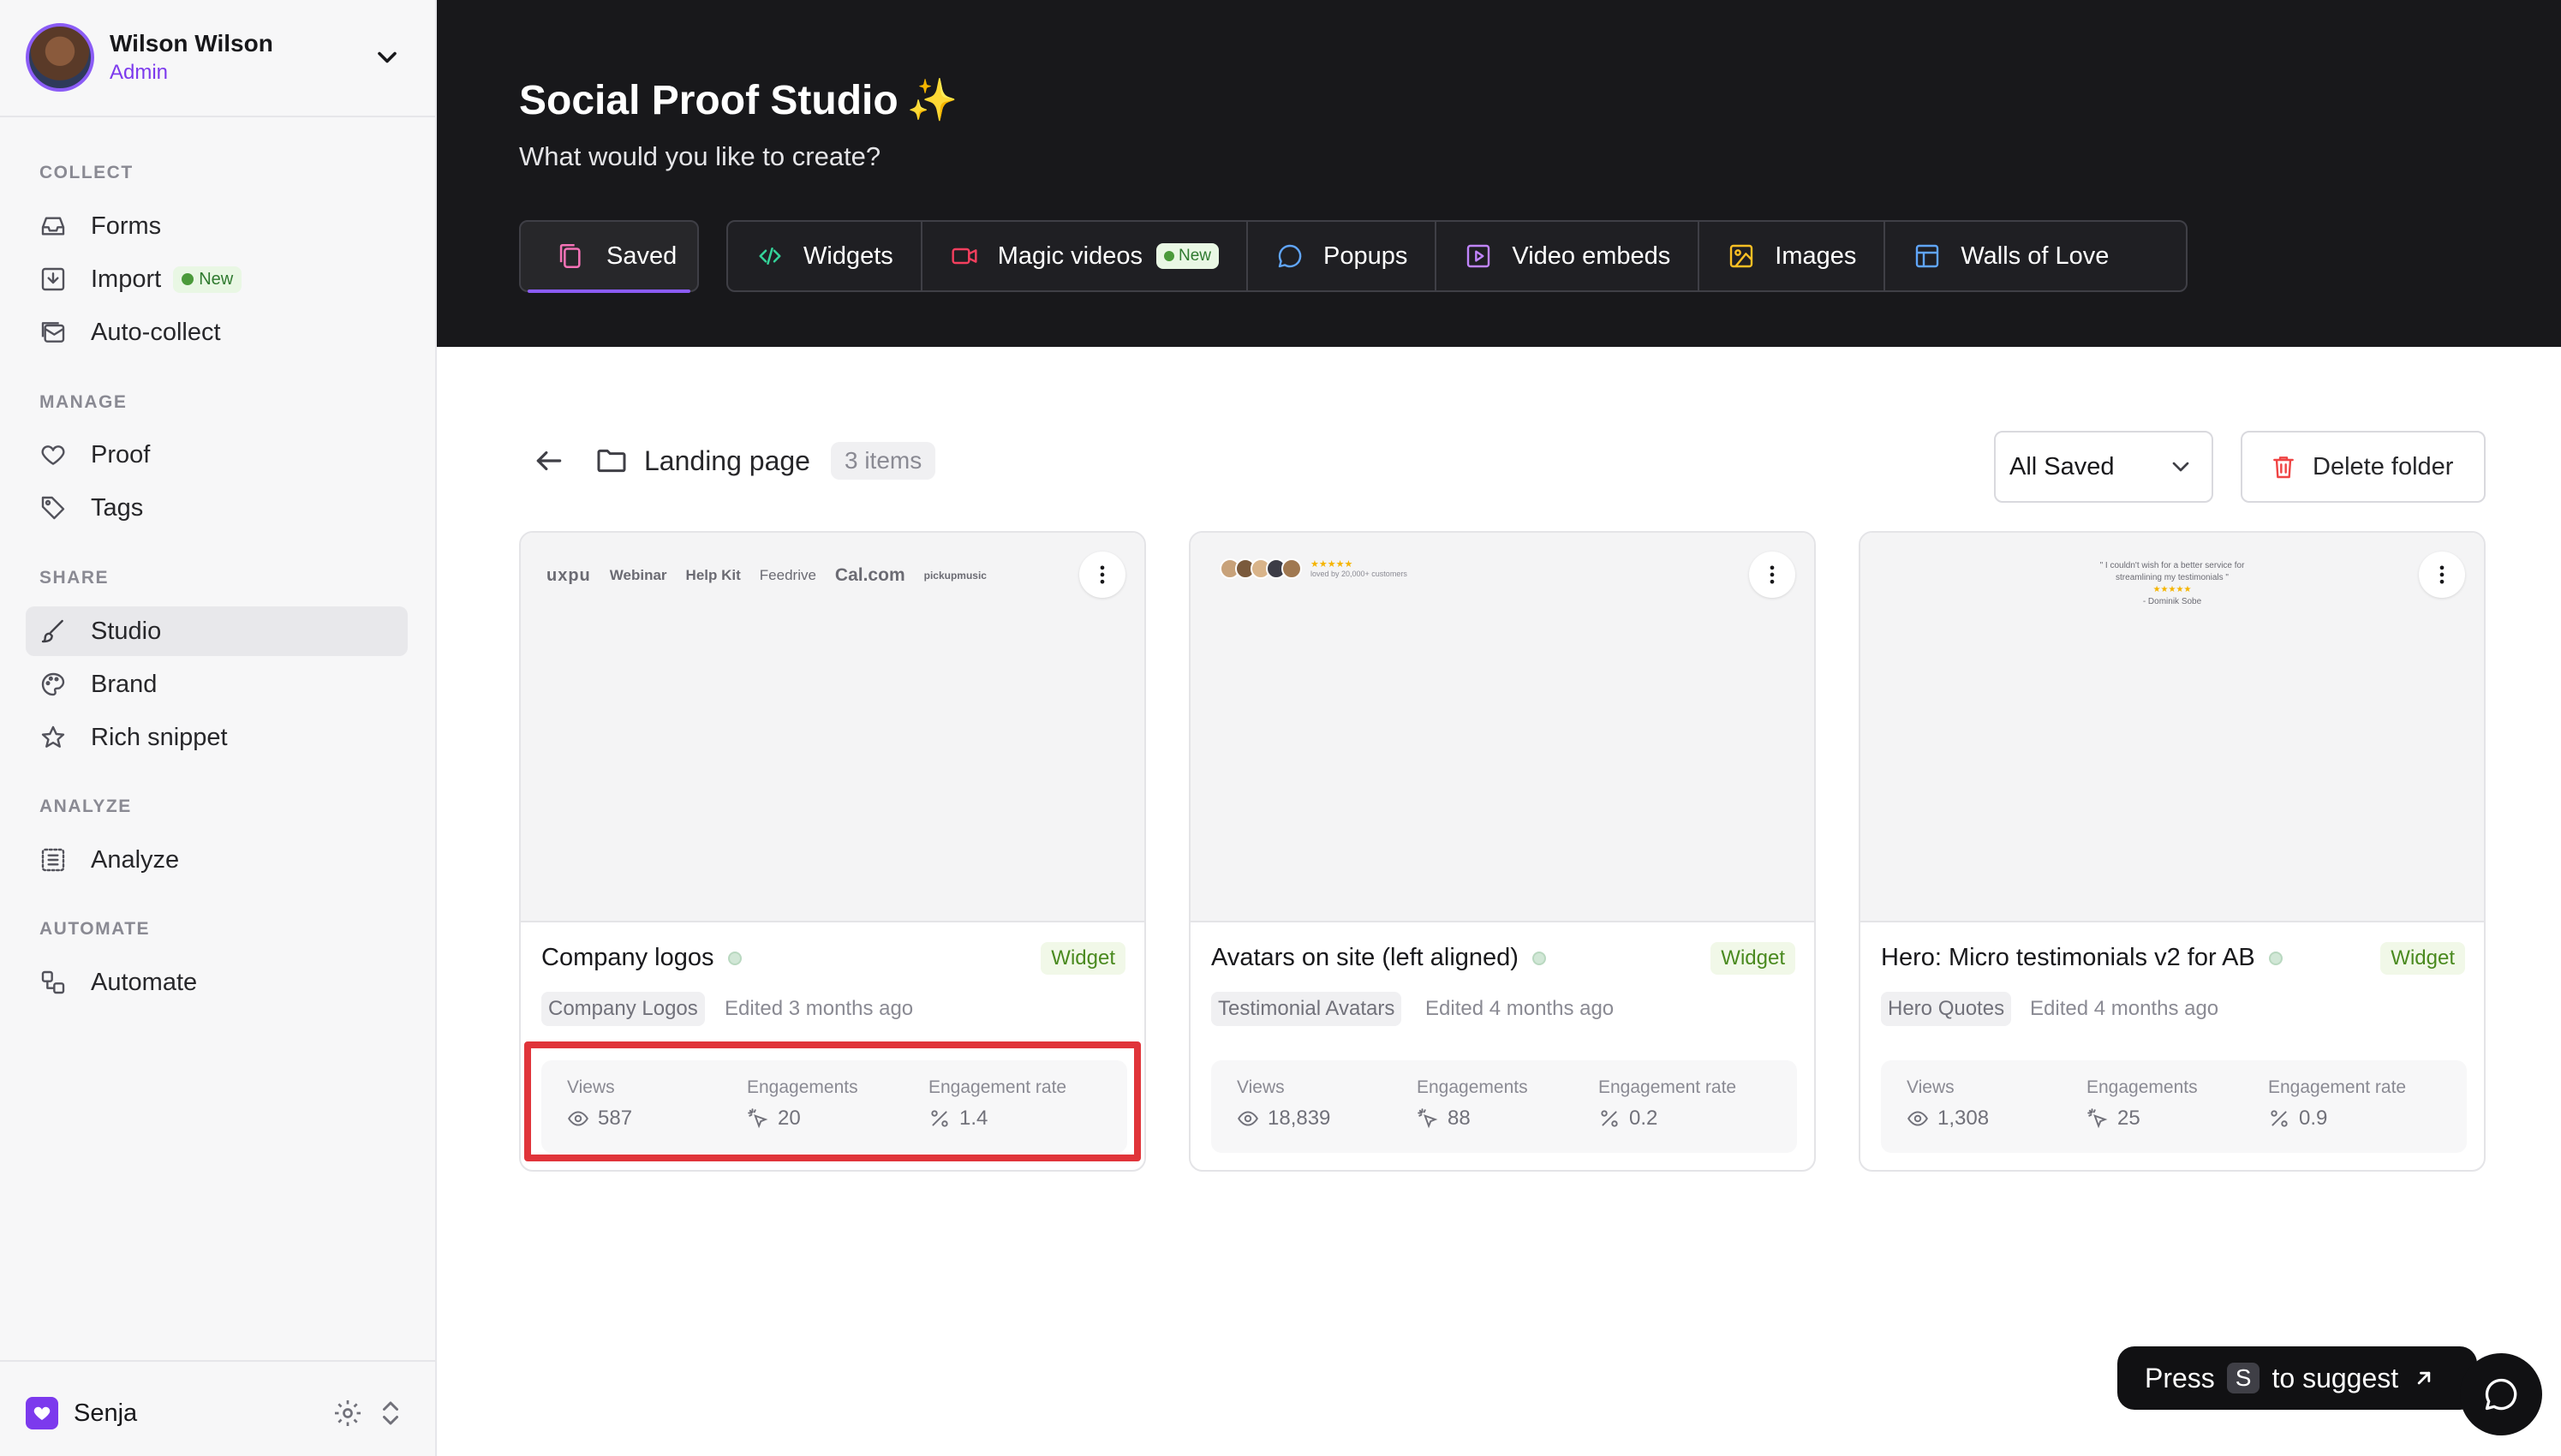  Describe the element at coordinates (42, 1413) in the screenshot. I see `senja-logo-icon` at that location.